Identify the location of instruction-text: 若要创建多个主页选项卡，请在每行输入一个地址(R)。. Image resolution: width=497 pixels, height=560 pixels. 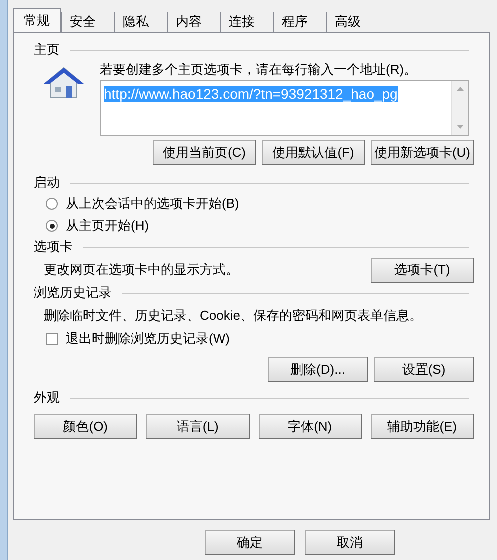
(259, 70).